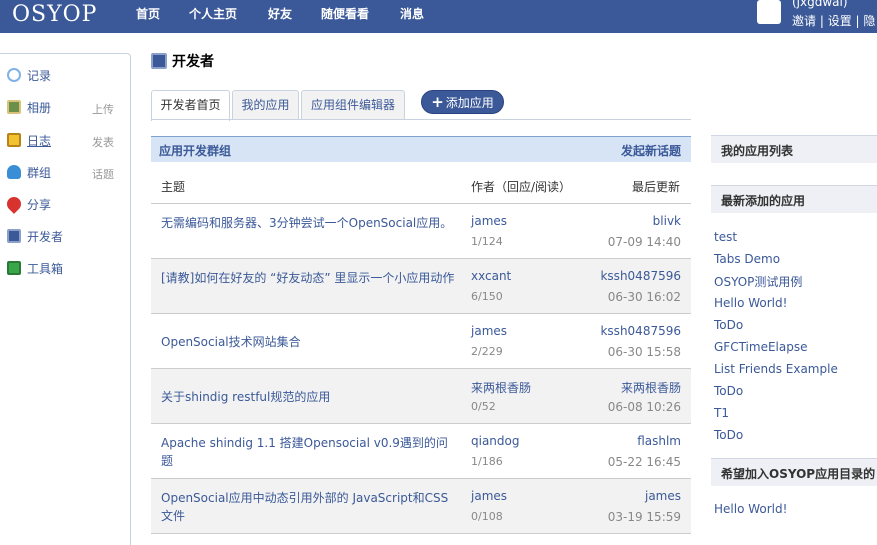 The image size is (877, 545). I want to click on app-link: OSYOP测试用例, so click(758, 281).